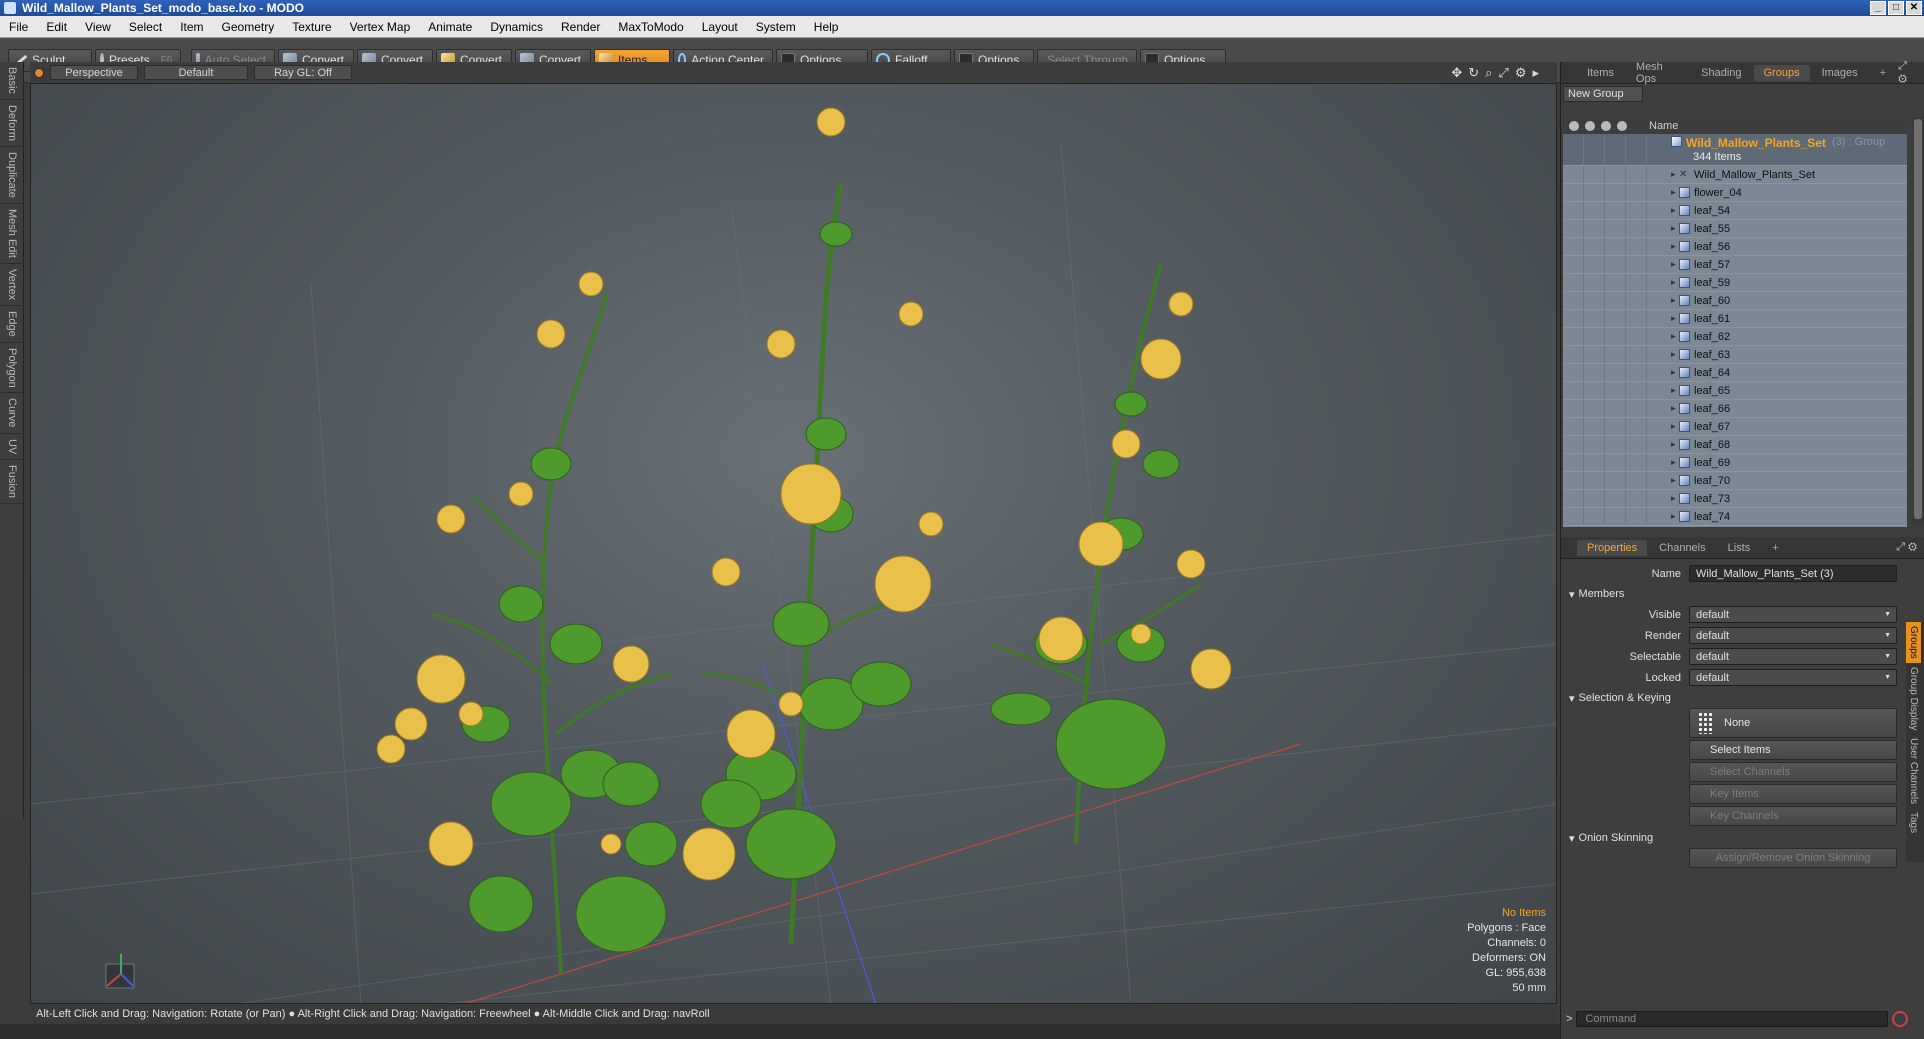 This screenshot has height=1039, width=1924. I want to click on tab-mesh-edit: Mesh Edit, so click(12, 234).